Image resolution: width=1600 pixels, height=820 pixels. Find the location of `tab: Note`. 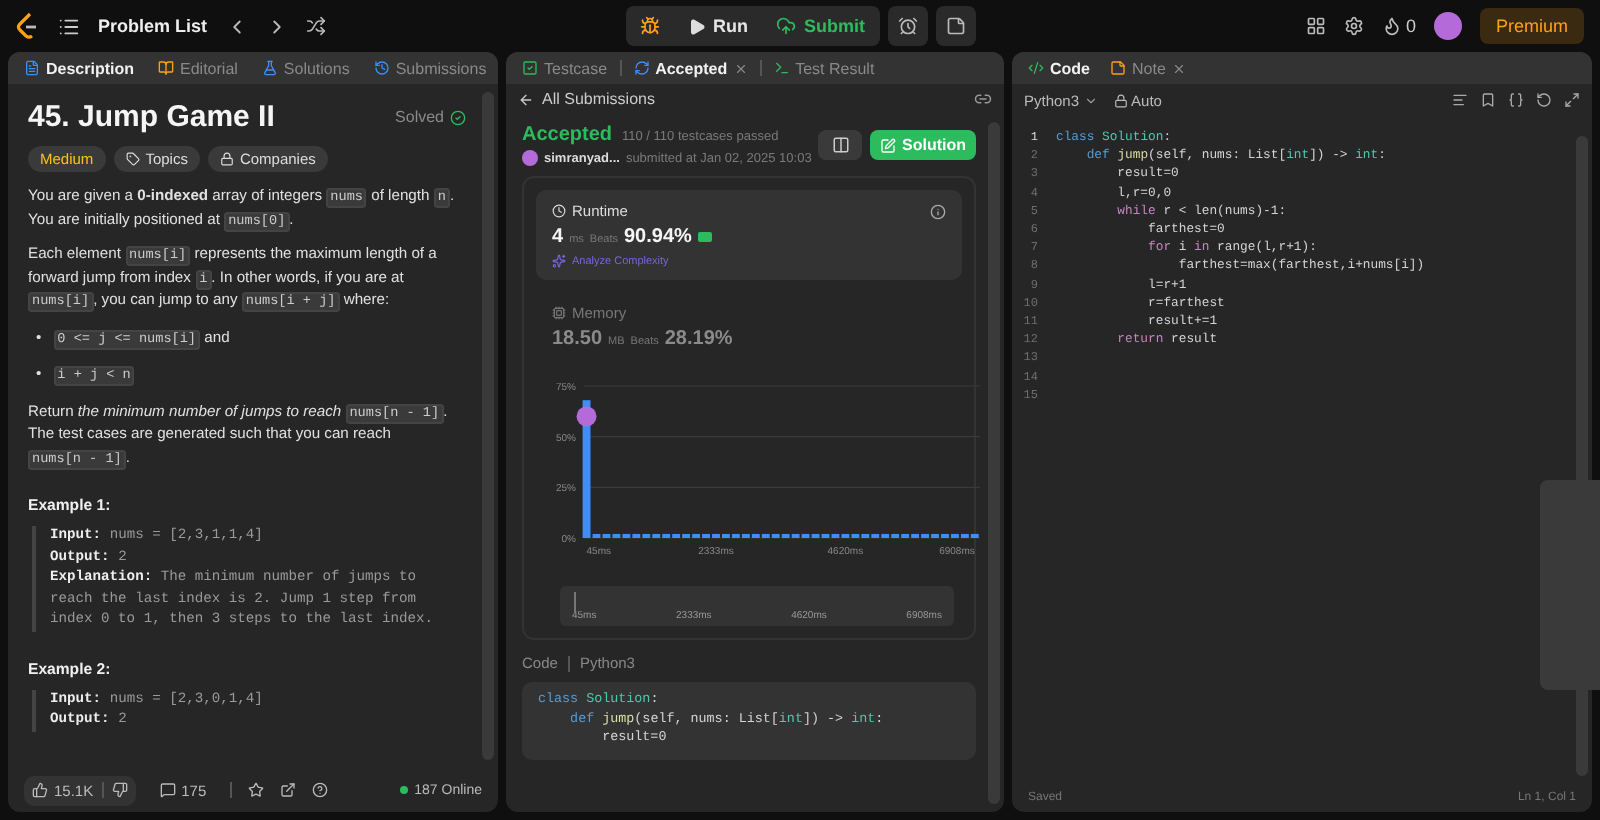

tab: Note is located at coordinates (1148, 68).